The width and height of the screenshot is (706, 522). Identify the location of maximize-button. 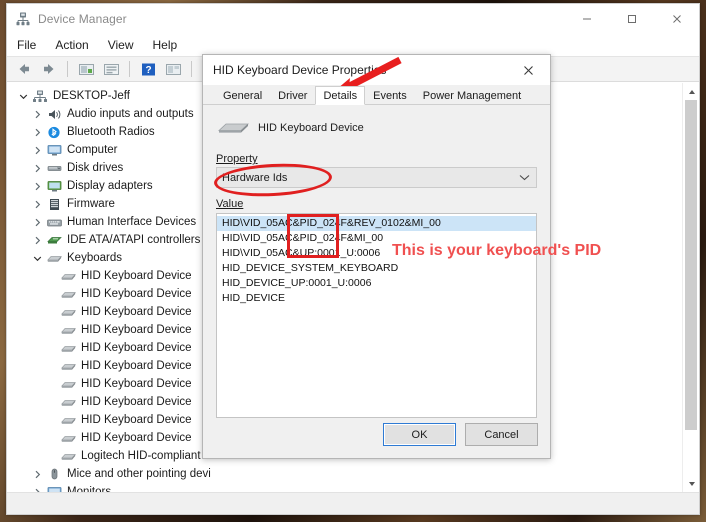
(631, 19).